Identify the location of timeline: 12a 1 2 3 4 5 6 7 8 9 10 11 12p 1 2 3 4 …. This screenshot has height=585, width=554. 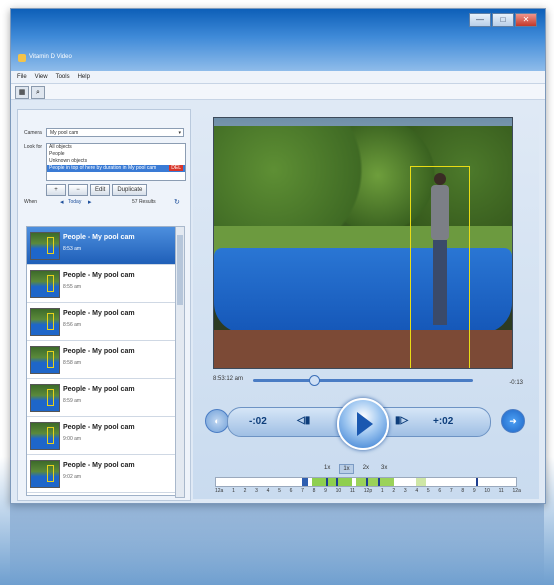
(368, 491).